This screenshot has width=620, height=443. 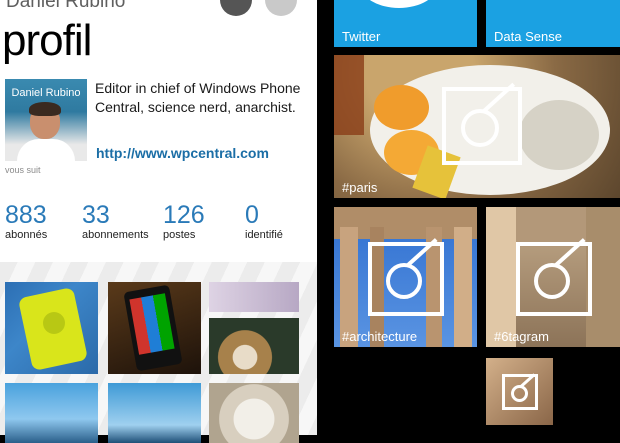 I want to click on stat-followers-value: 883, so click(x=26, y=215).